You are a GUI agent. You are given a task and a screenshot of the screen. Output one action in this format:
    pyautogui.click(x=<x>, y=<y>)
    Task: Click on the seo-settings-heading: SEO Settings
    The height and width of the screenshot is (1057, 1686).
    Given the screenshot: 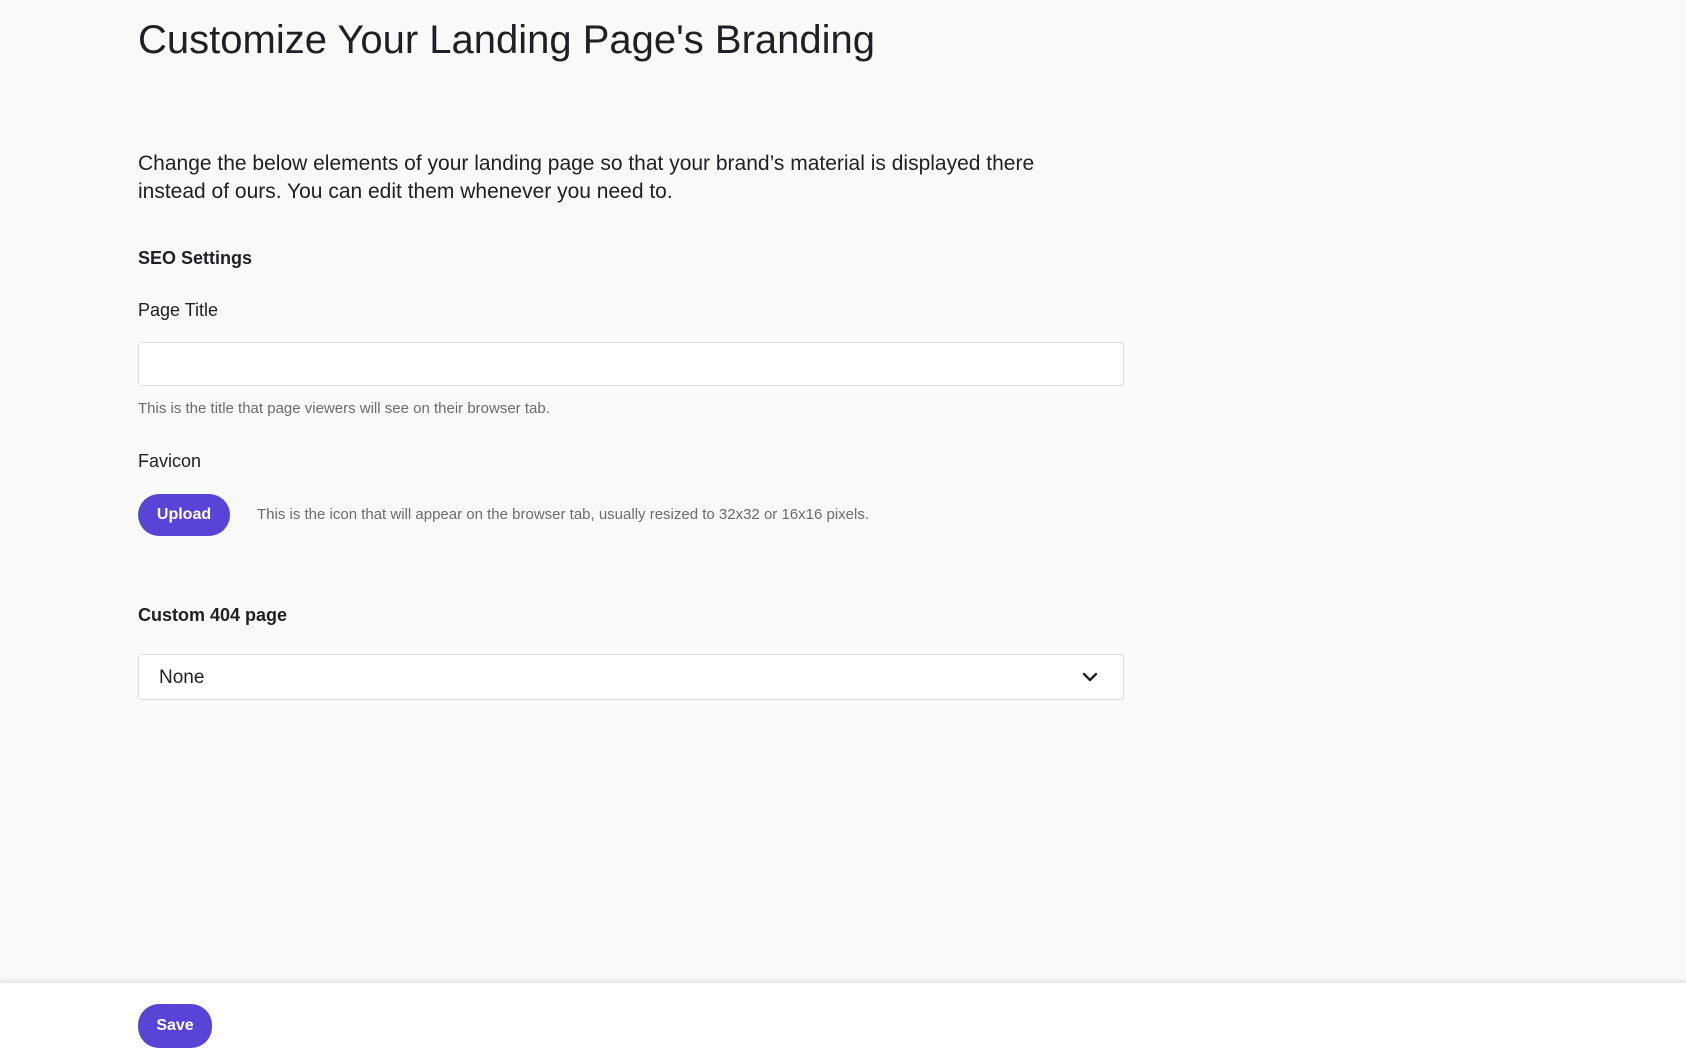 What is the action you would take?
    pyautogui.click(x=195, y=258)
    